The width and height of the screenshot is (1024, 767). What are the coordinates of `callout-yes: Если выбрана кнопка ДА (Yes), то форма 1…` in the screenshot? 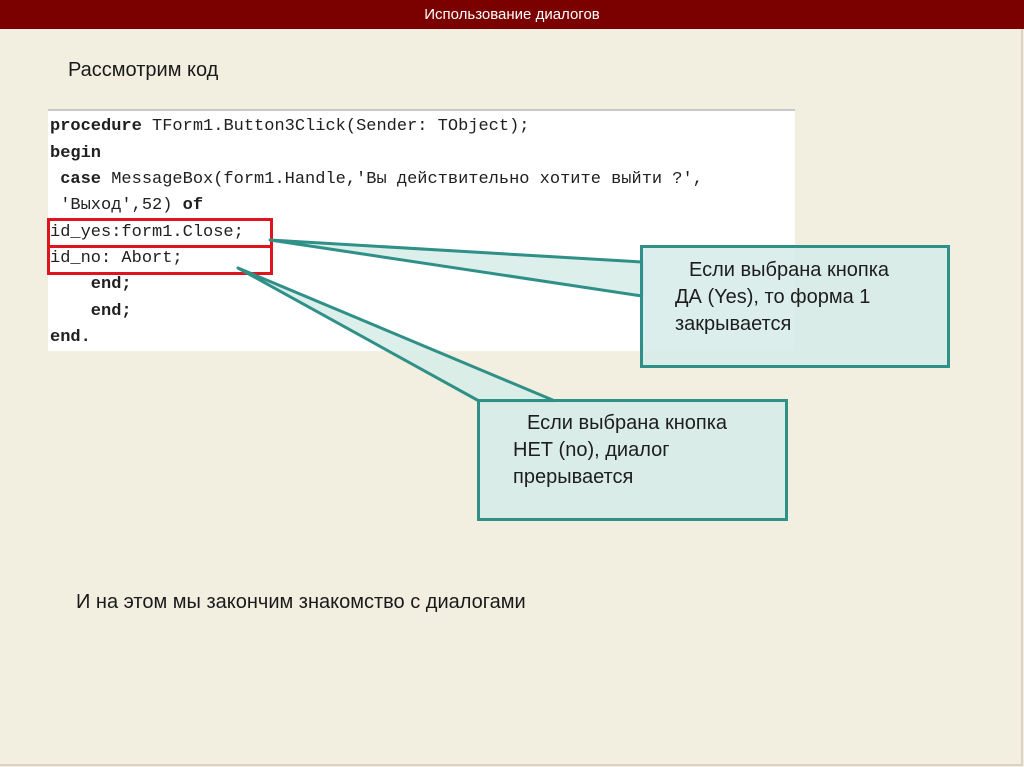 It's located at (795, 306).